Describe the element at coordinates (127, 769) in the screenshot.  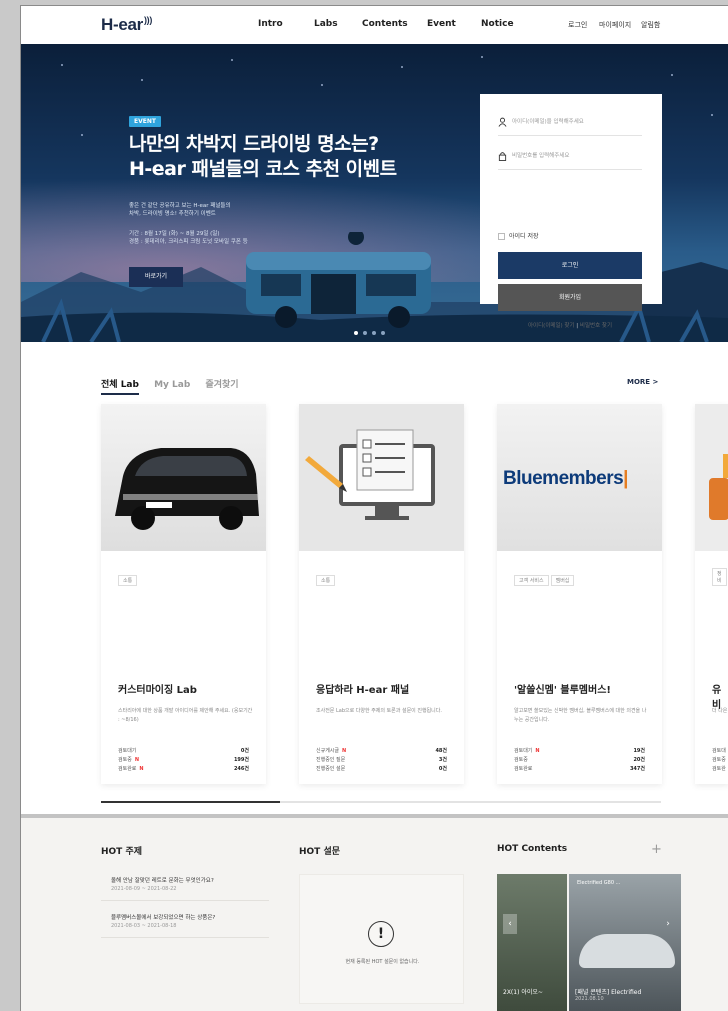
I see `stat-label: 검토완료` at that location.